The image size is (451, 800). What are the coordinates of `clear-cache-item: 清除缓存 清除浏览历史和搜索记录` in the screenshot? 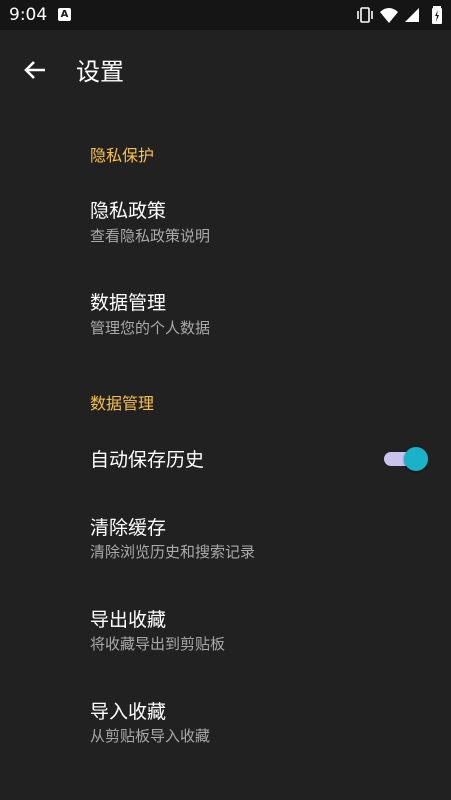 It's located at (225, 538).